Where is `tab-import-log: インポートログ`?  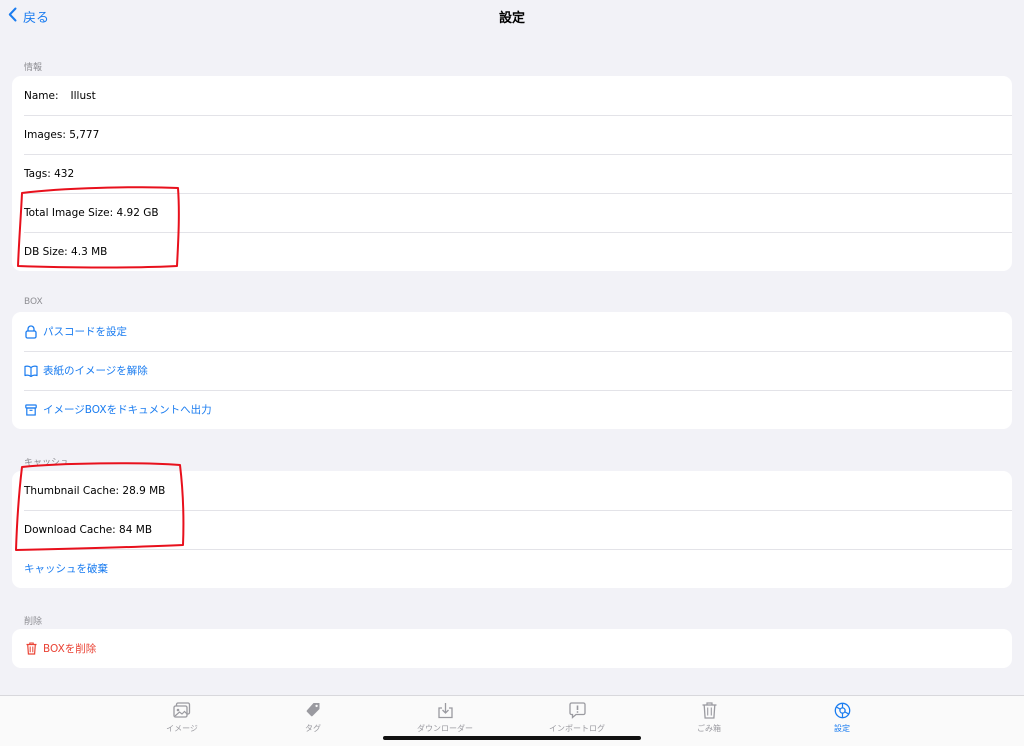
tab-import-log: インポートログ is located at coordinates (577, 717).